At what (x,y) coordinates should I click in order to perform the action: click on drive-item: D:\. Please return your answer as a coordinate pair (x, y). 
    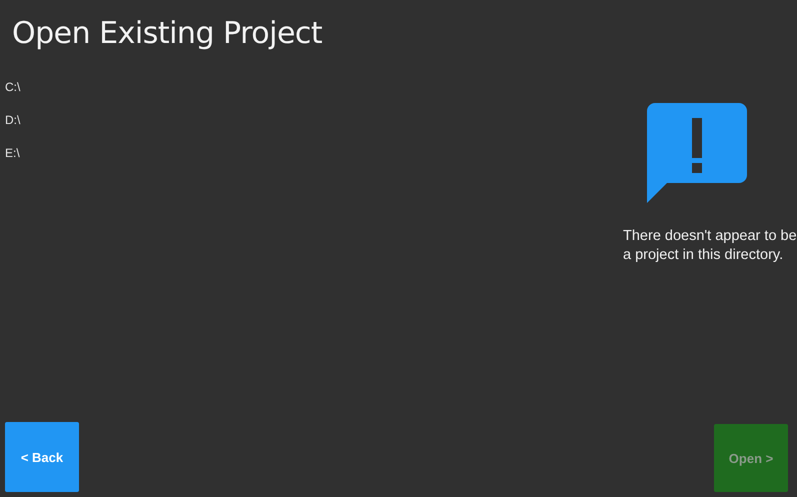
    Looking at the image, I should click on (12, 120).